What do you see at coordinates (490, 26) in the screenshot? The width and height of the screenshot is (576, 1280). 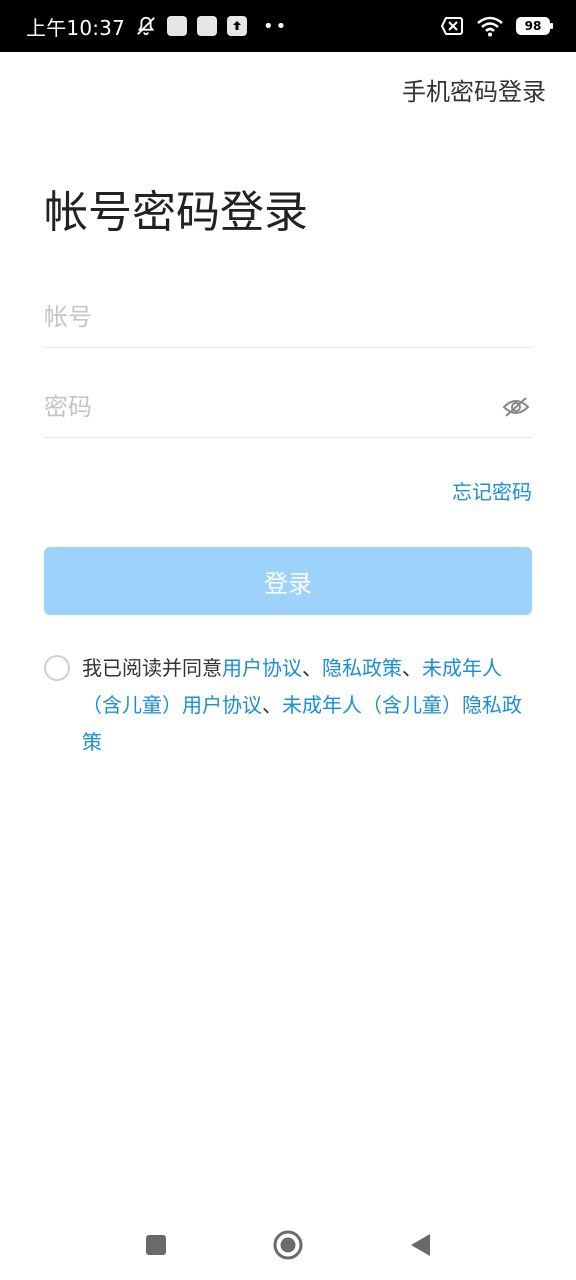 I see `wifi-icon` at bounding box center [490, 26].